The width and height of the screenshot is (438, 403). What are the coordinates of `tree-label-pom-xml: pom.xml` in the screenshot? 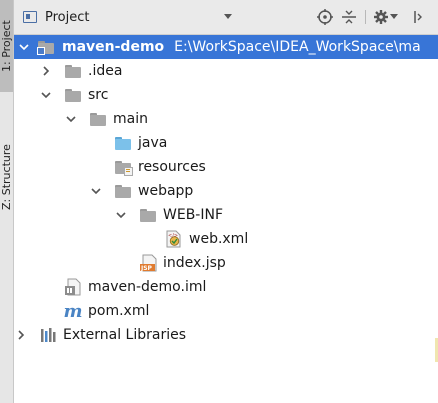 It's located at (119, 311).